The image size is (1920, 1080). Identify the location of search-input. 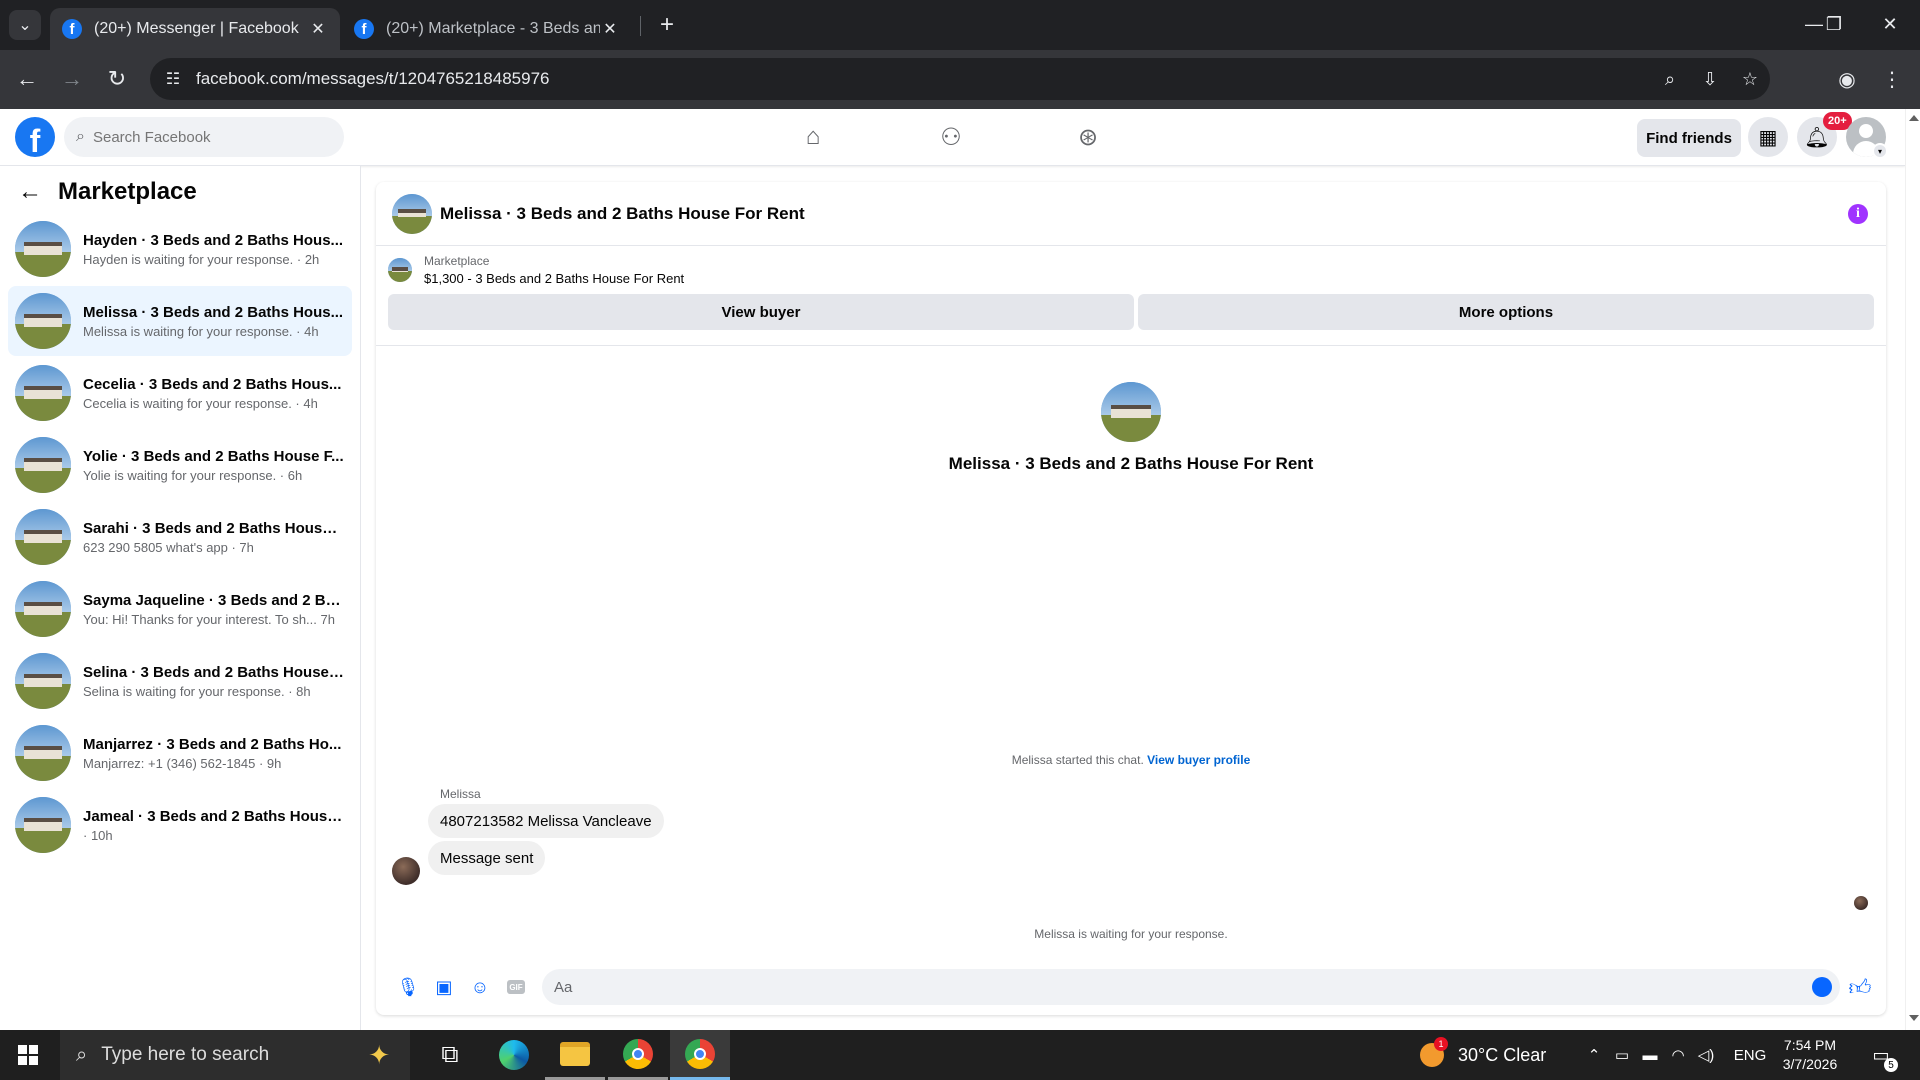
(192, 137).